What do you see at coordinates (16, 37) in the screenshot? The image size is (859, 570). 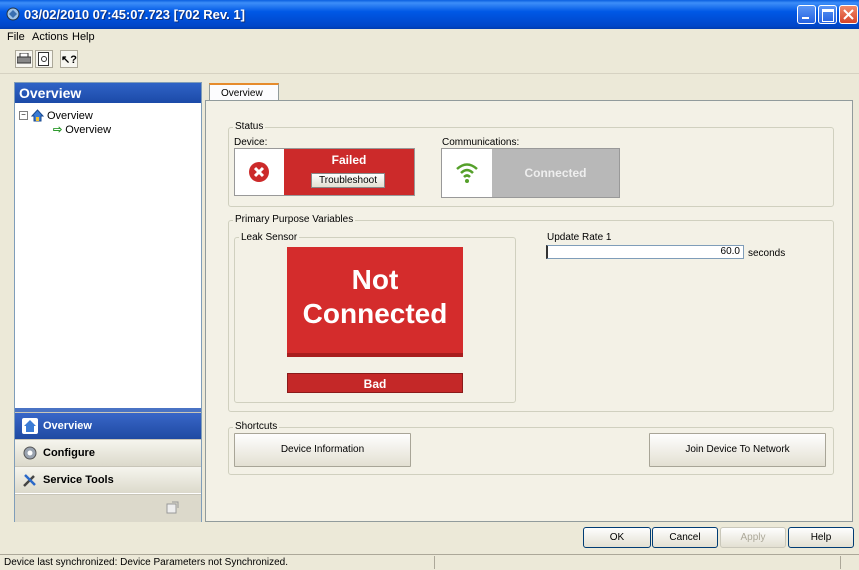 I see `menu-file: File` at bounding box center [16, 37].